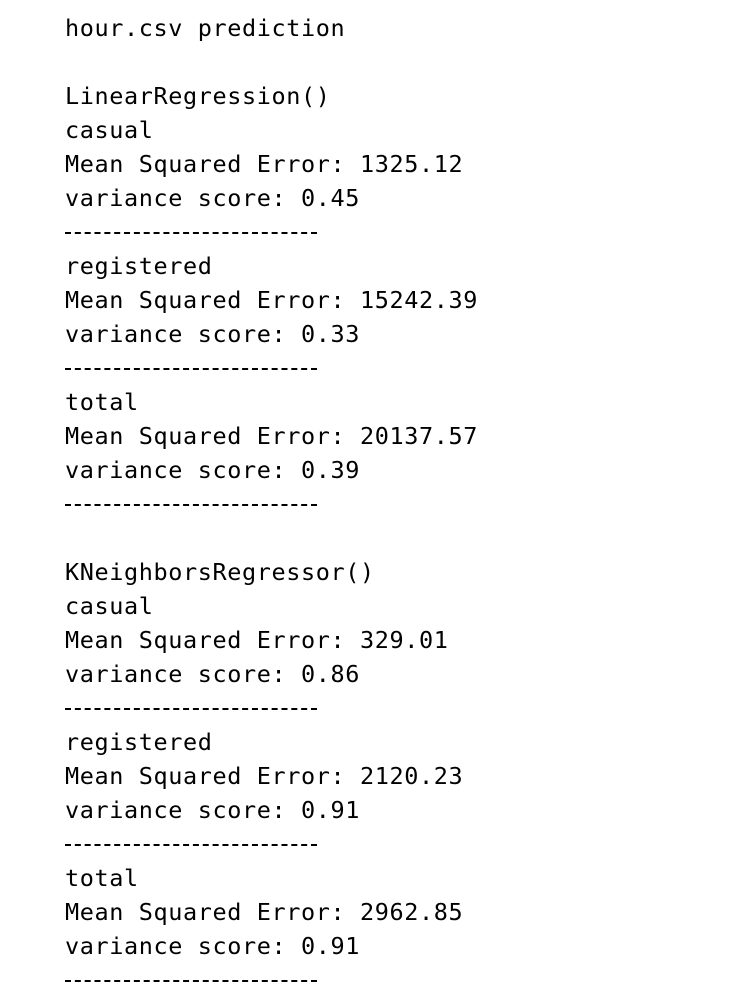 The height and width of the screenshot is (998, 746). What do you see at coordinates (205, 28) in the screenshot?
I see `output-title: hour.csv prediction` at bounding box center [205, 28].